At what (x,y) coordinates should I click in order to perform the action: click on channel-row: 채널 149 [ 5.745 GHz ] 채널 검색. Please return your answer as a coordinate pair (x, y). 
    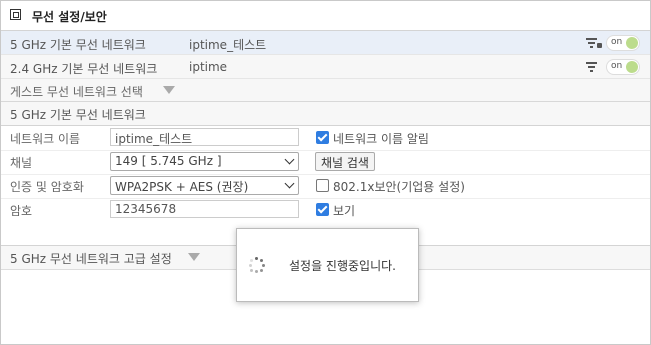
    Looking at the image, I should click on (325, 162).